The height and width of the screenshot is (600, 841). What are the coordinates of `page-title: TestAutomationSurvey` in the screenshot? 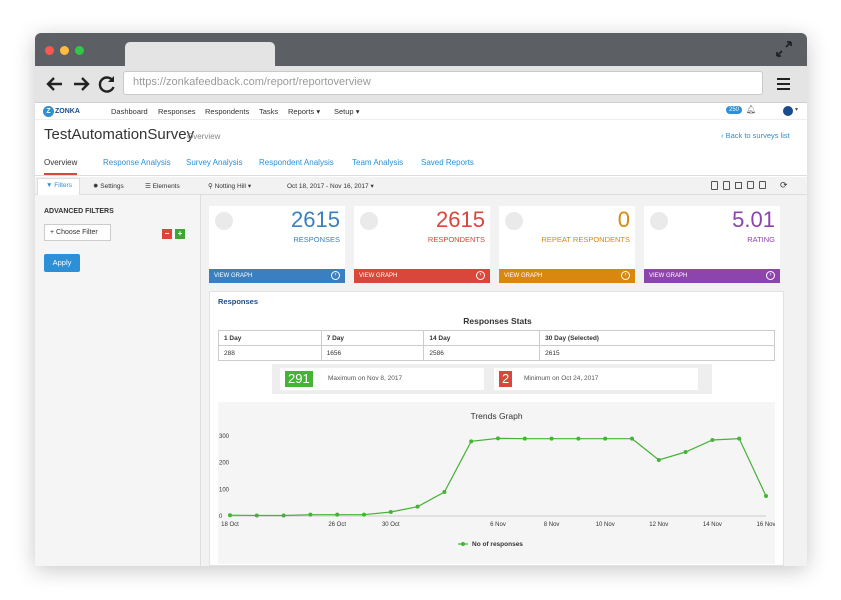 It's located at (119, 134).